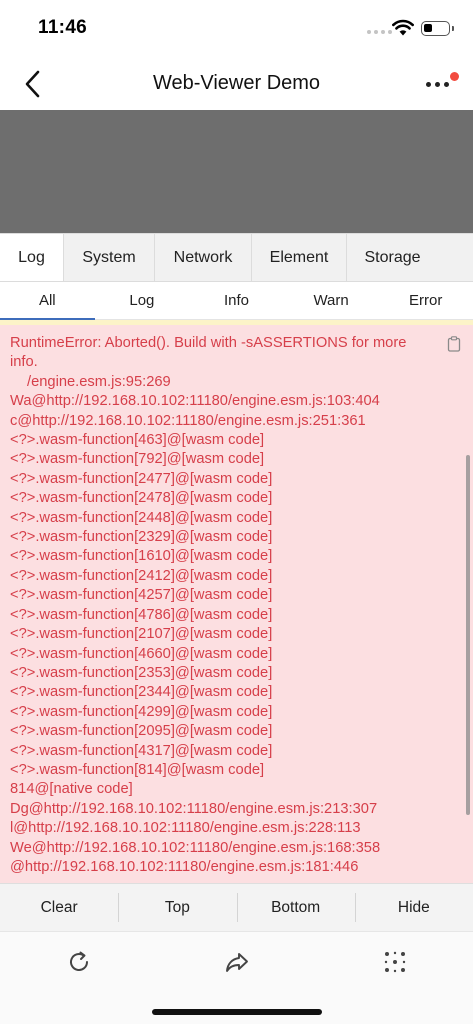 This screenshot has width=473, height=1024. What do you see at coordinates (59, 907) in the screenshot?
I see `clear-button: Clear` at bounding box center [59, 907].